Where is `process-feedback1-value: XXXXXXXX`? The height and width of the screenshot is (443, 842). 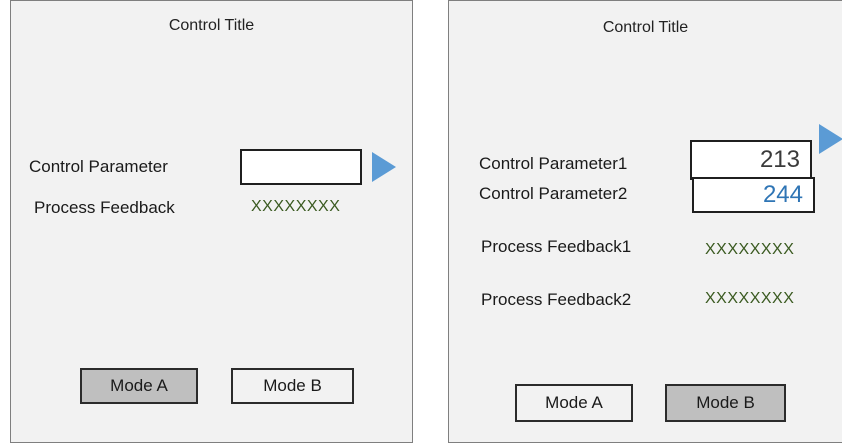 process-feedback1-value: XXXXXXXX is located at coordinates (750, 249).